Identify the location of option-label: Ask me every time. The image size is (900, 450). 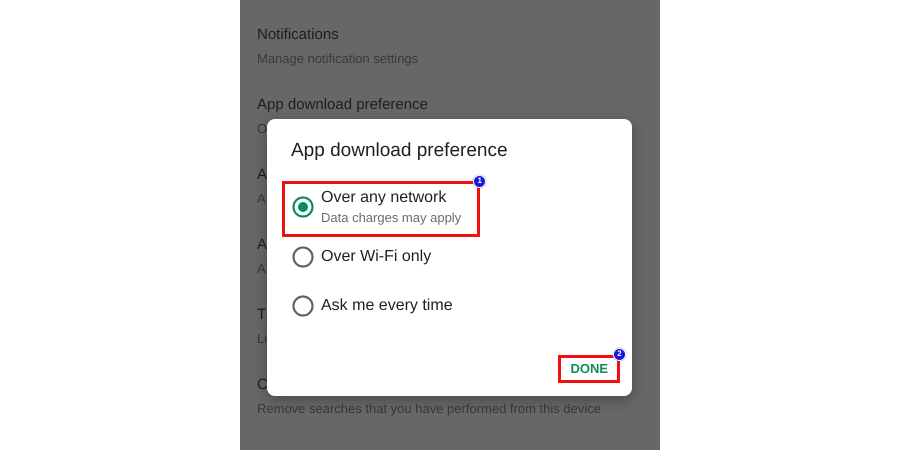
(387, 306).